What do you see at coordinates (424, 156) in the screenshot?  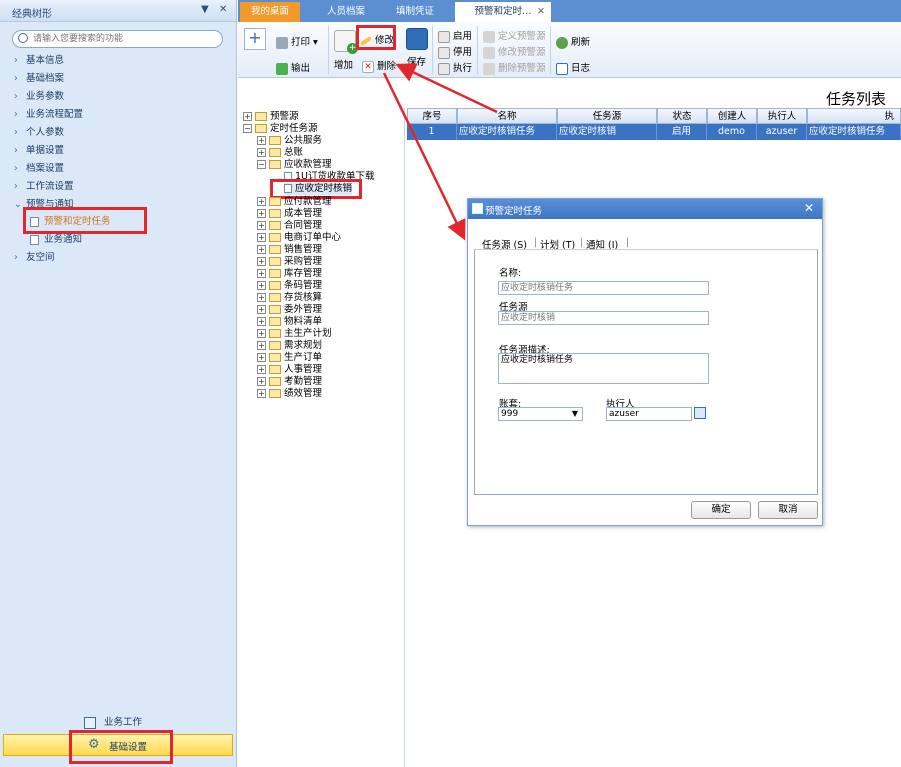 I see `arrow-to-dialog` at bounding box center [424, 156].